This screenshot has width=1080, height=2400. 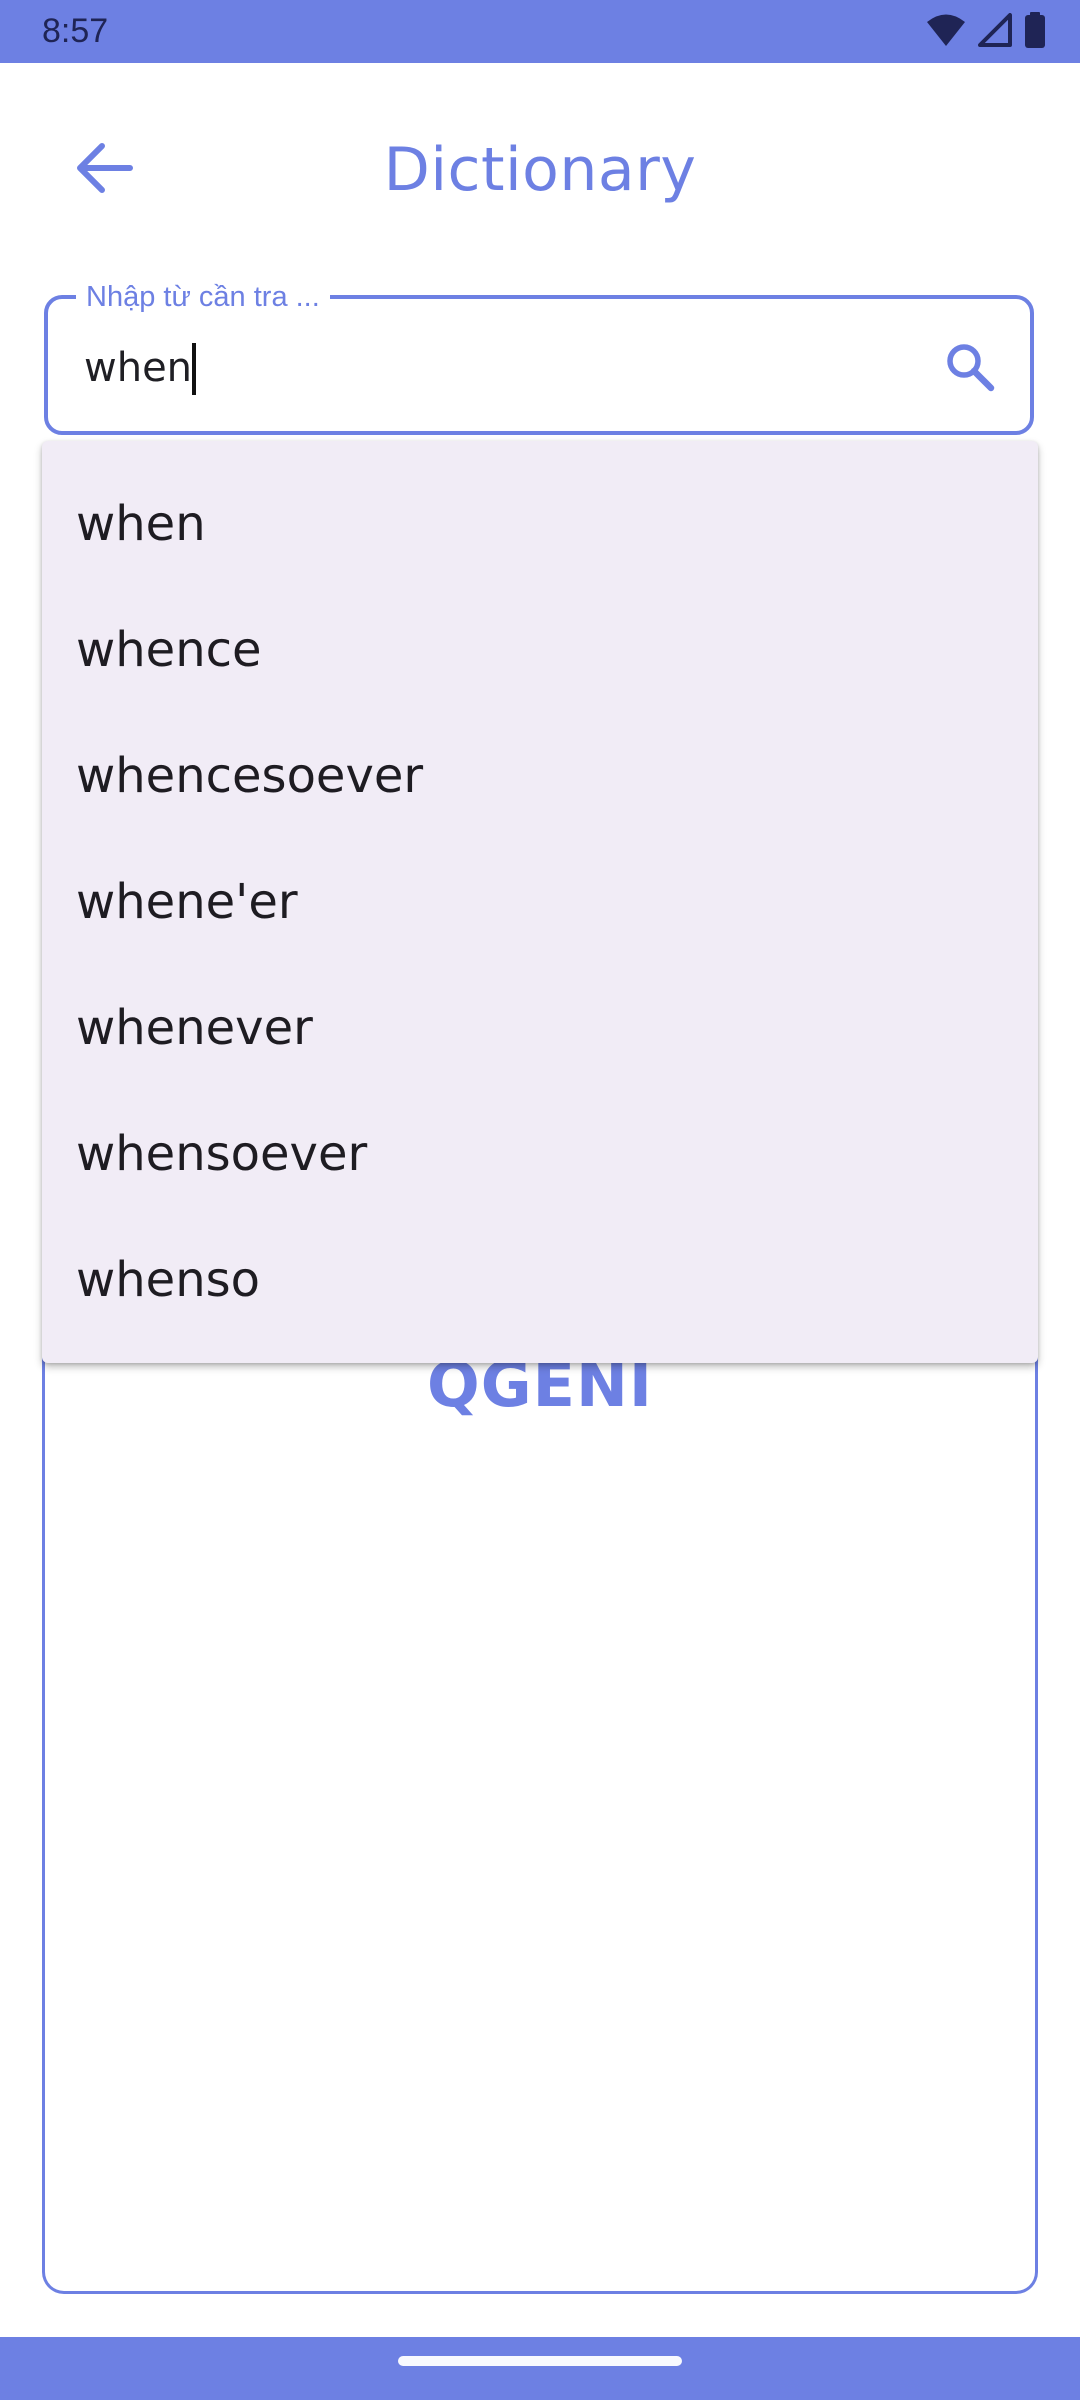 What do you see at coordinates (494, 368) in the screenshot?
I see `search-input` at bounding box center [494, 368].